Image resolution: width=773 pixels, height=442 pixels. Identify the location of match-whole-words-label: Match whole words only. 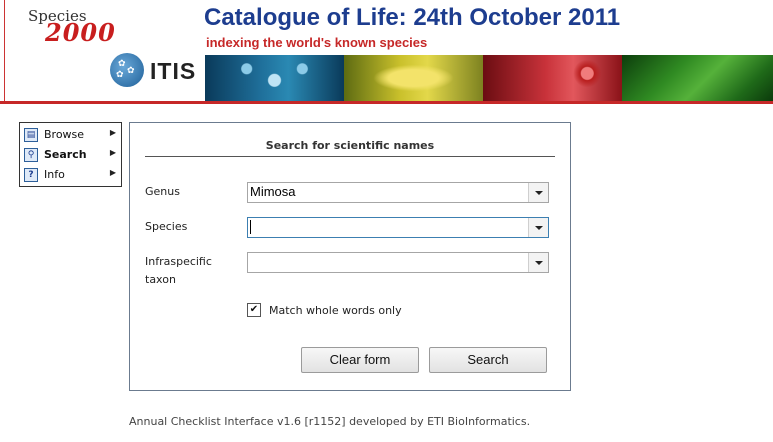
(335, 310).